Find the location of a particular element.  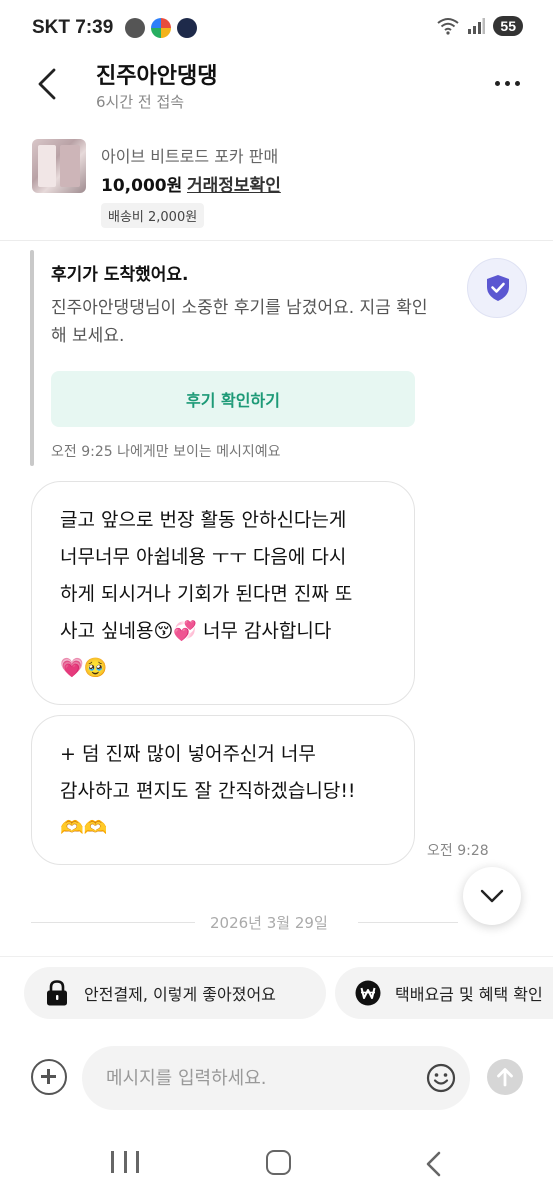

delivery-fee-chip: 택배요금 및 혜택 확인 is located at coordinates (444, 993).